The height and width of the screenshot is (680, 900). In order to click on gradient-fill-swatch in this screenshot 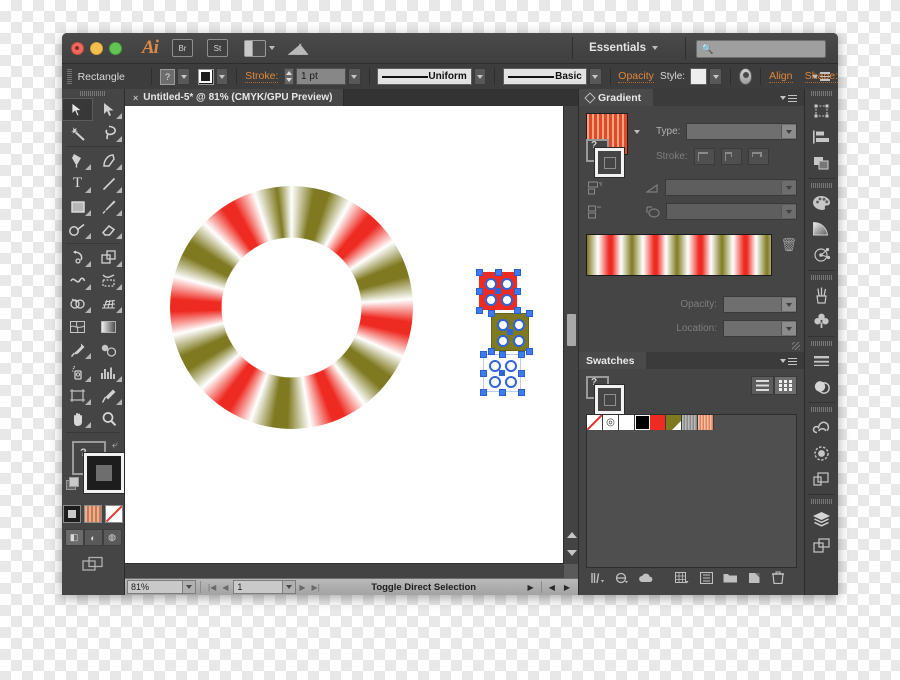, I will do `click(609, 162)`.